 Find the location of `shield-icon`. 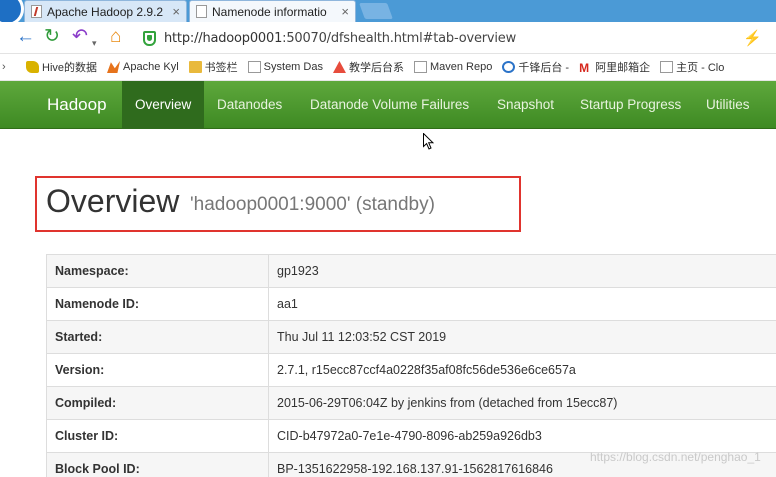

shield-icon is located at coordinates (149, 38).